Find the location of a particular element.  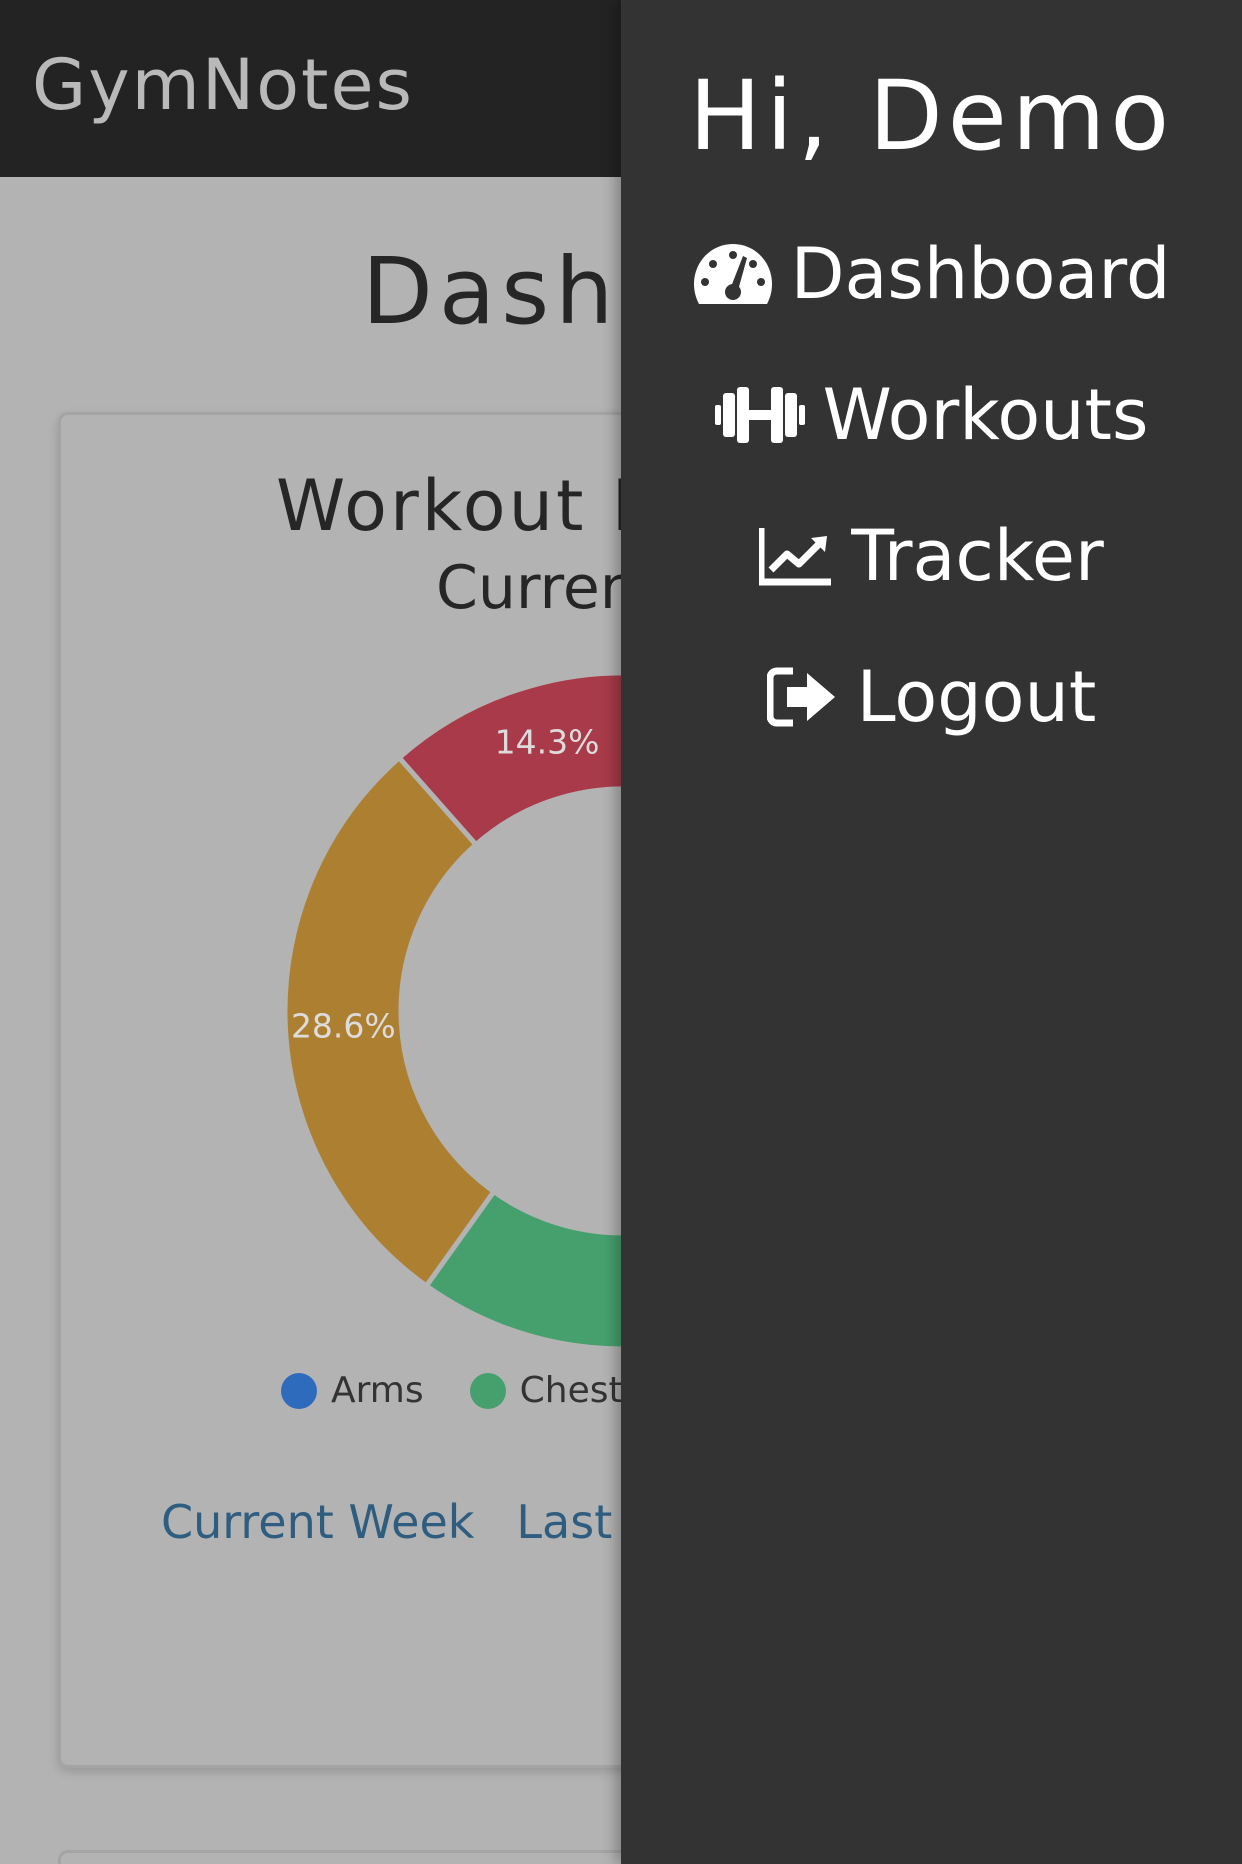

slice-label-1: 28.6% is located at coordinates (343, 1025).